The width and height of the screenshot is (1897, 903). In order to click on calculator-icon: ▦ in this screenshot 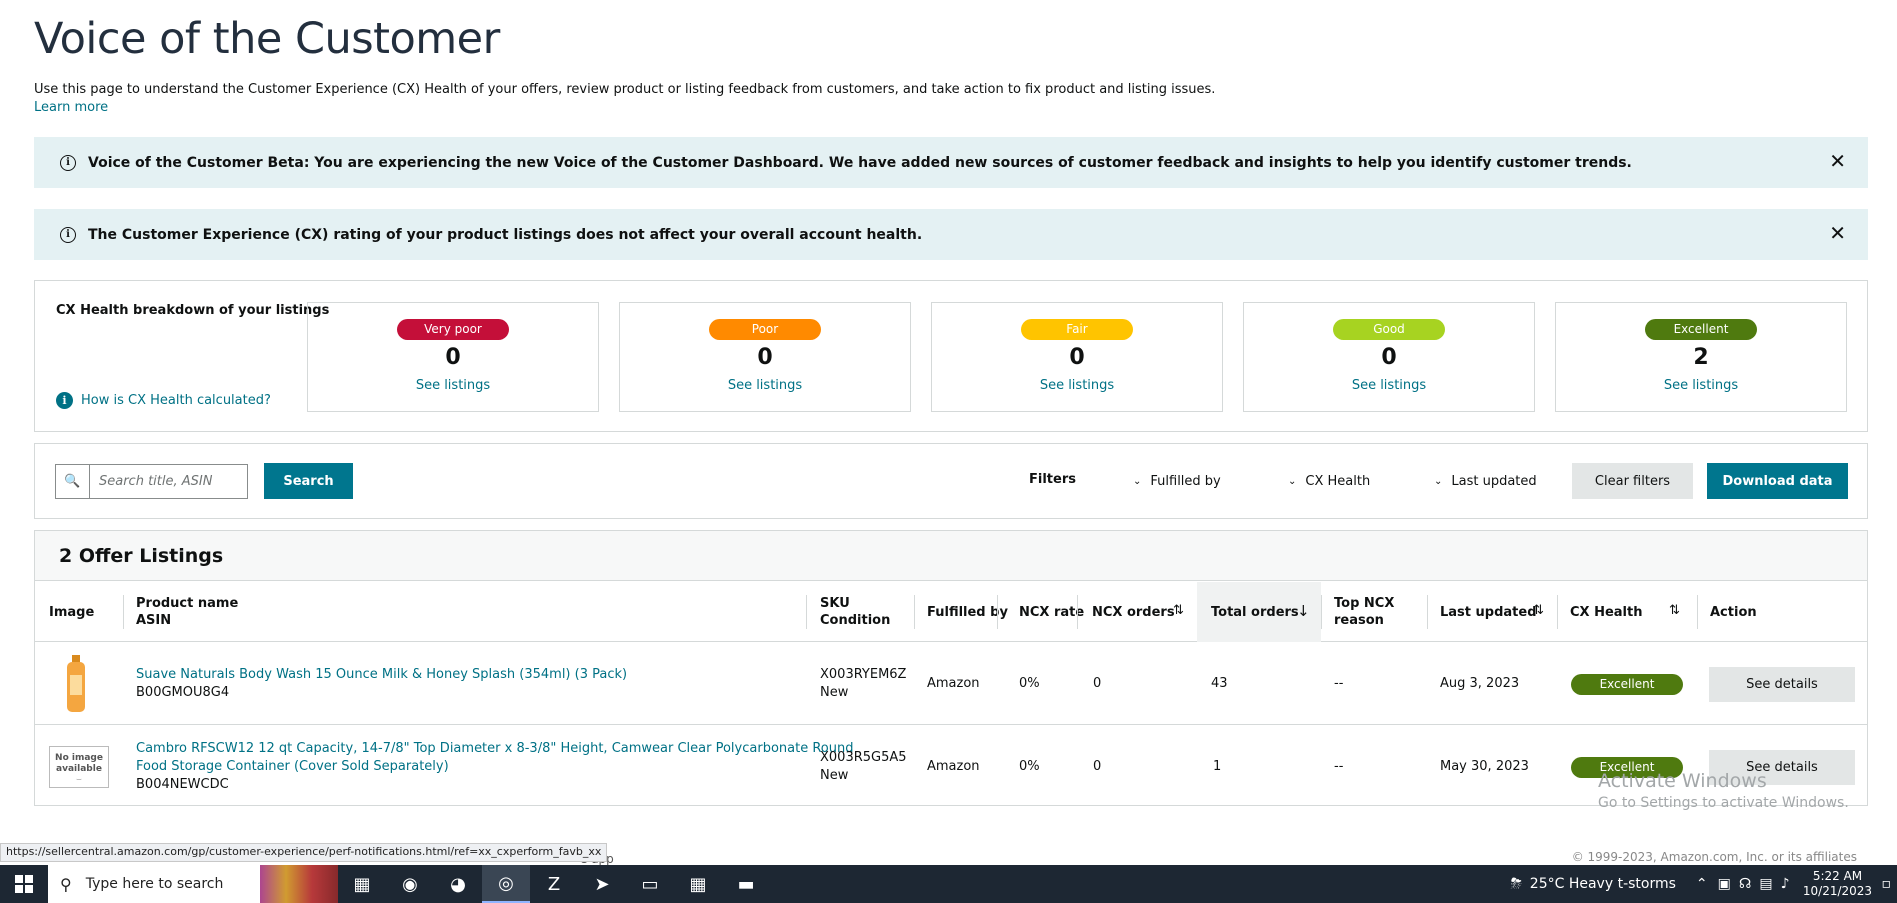, I will do `click(698, 884)`.